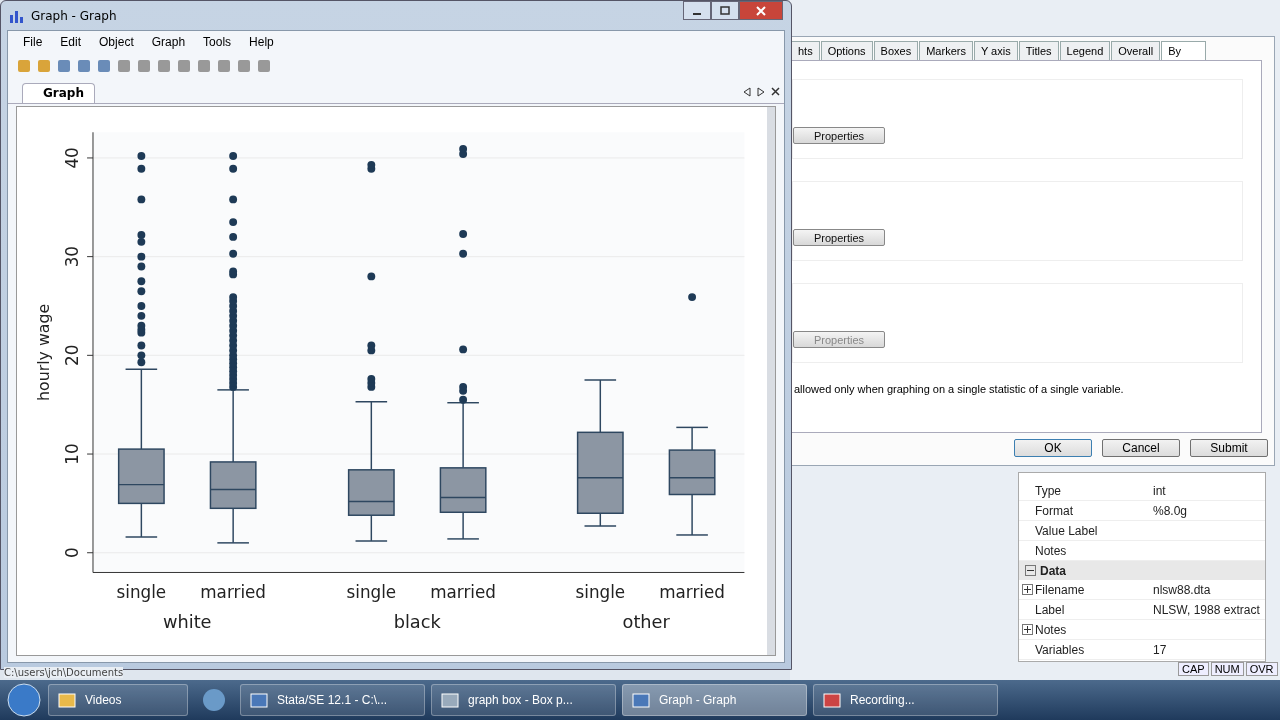  What do you see at coordinates (1229, 448) in the screenshot?
I see `dialog-button: Submit` at bounding box center [1229, 448].